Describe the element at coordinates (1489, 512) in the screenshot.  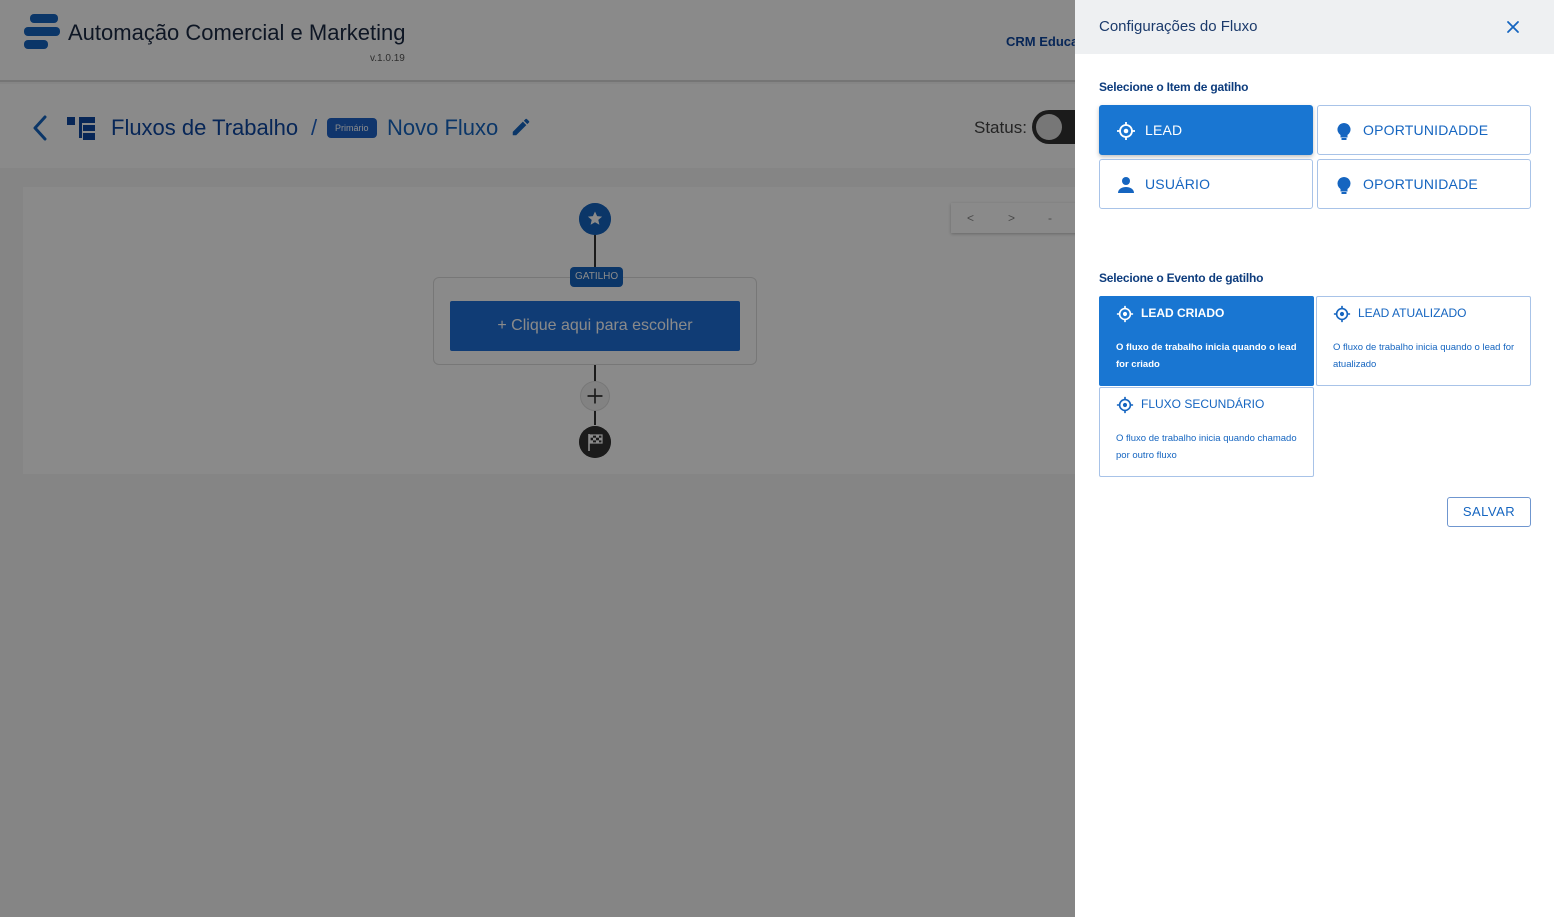
I see `save-button: SALVAR` at that location.